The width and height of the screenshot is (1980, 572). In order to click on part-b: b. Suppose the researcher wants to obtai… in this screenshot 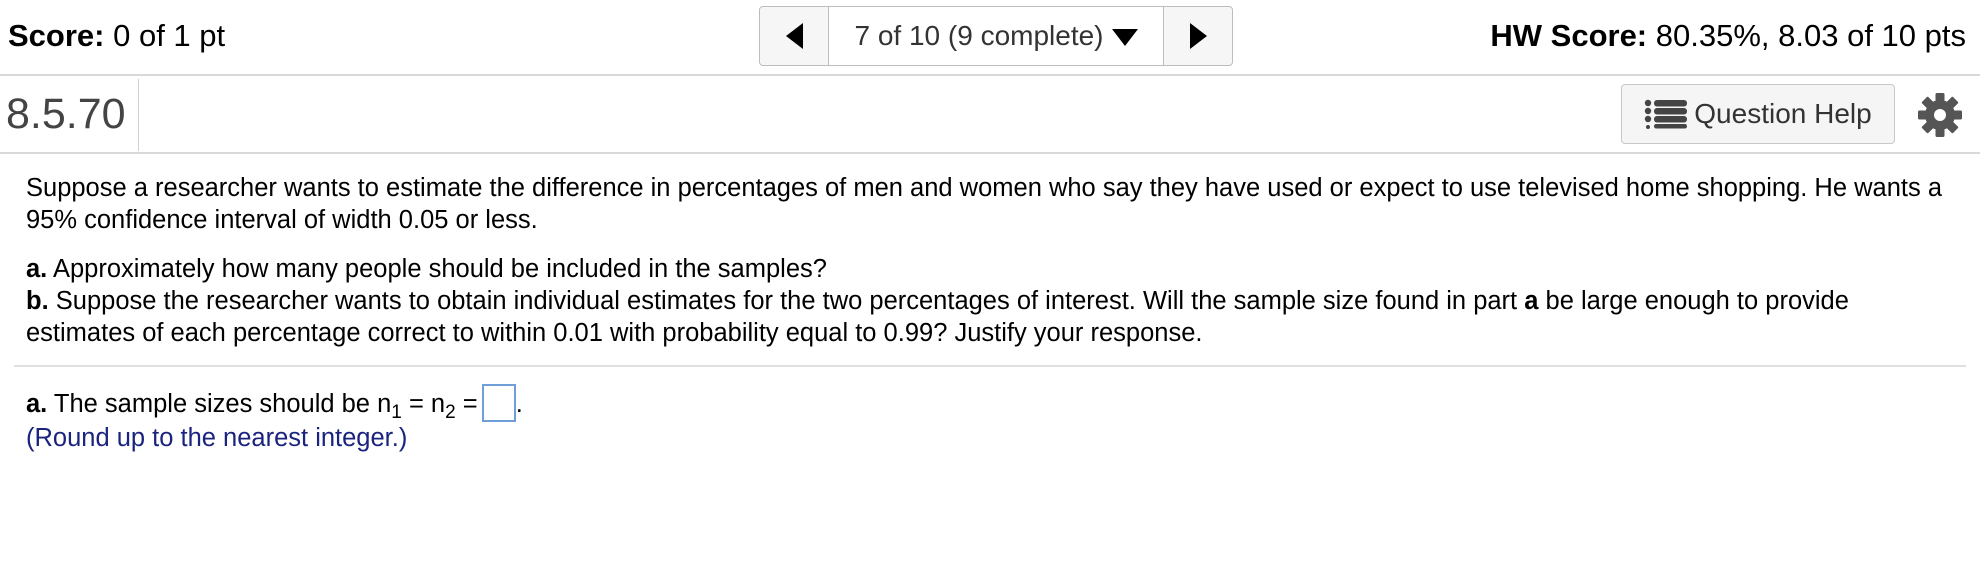, I will do `click(991, 317)`.